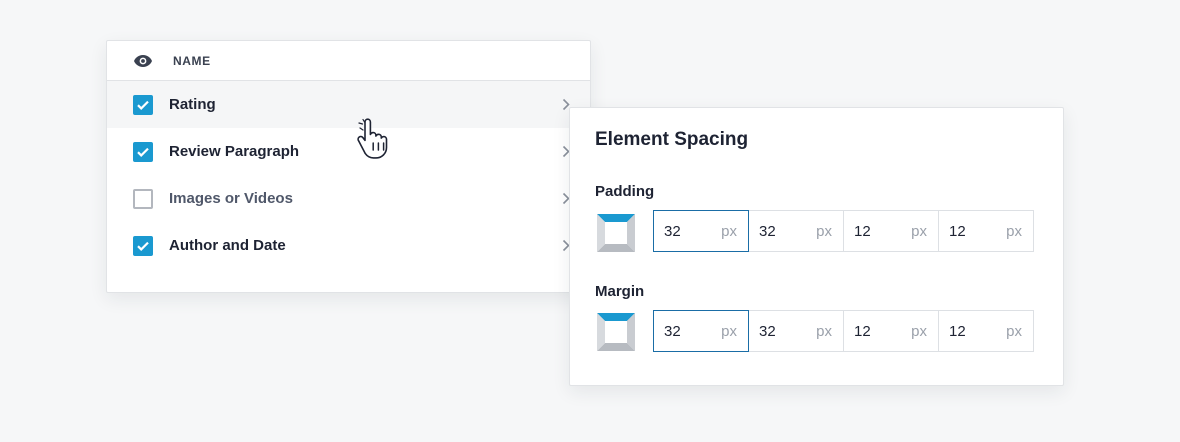  I want to click on padding-left-input: 12 px, so click(986, 231).